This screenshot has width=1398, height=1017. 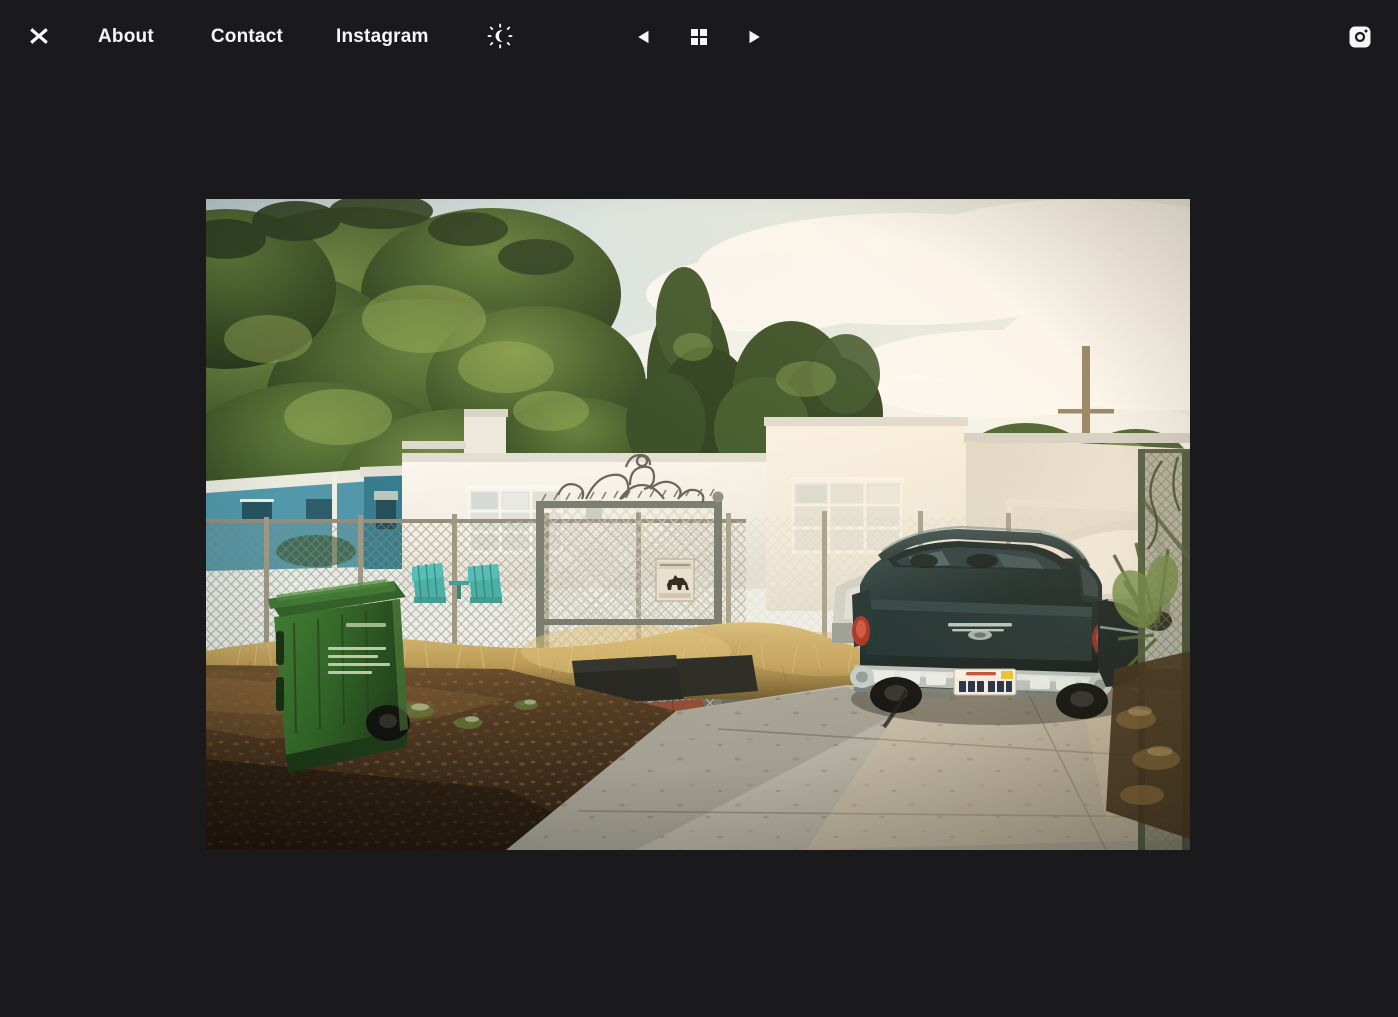 I want to click on nav-link-instagram: Instagram, so click(x=382, y=36).